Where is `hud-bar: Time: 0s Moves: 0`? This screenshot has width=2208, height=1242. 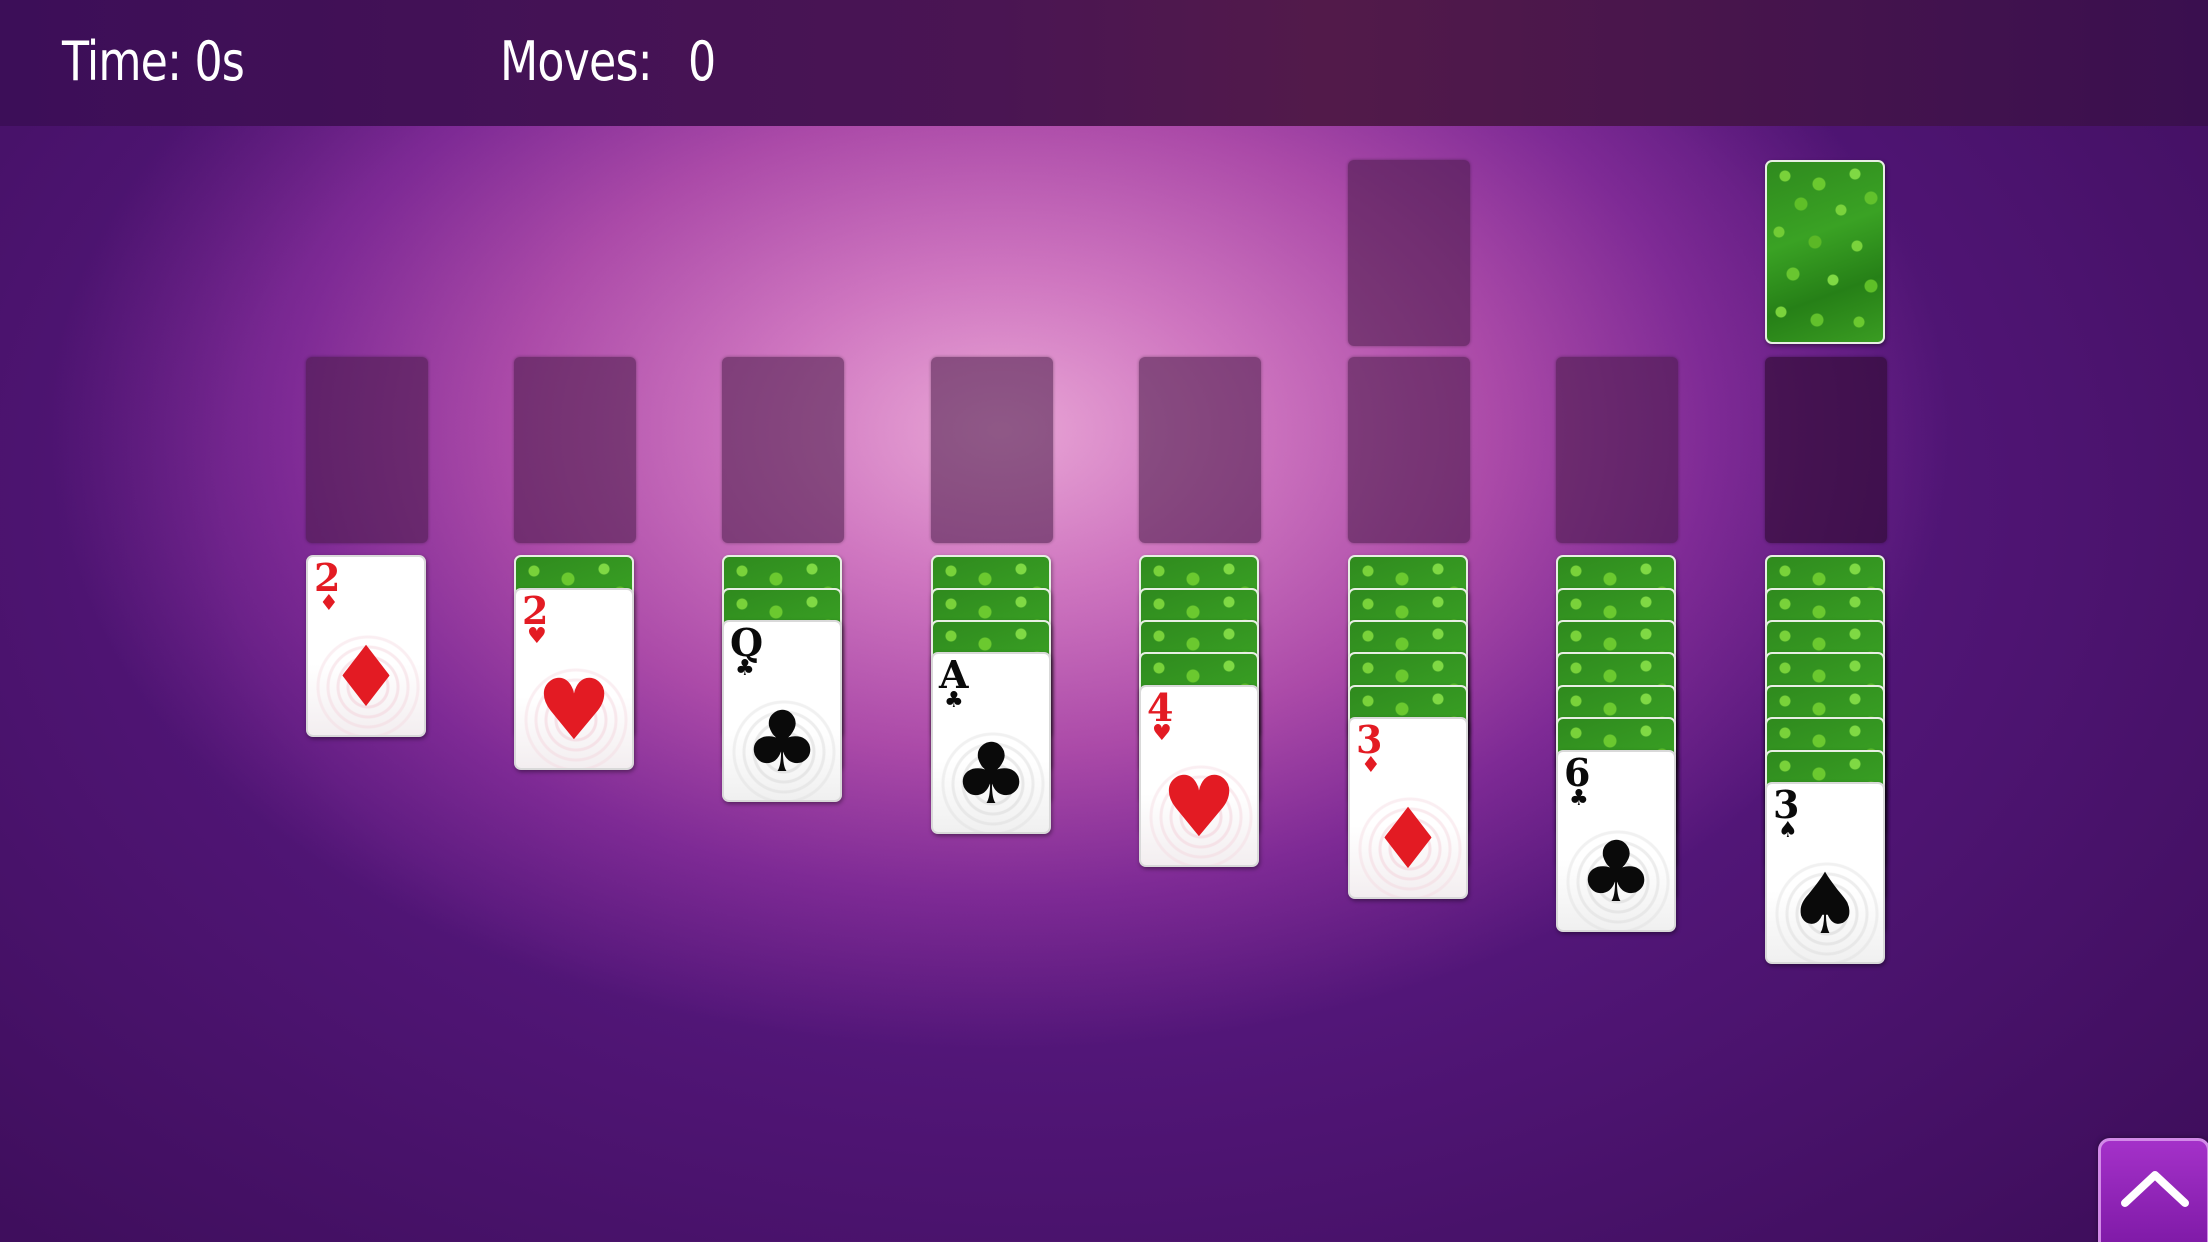 hud-bar: Time: 0s Moves: 0 is located at coordinates (1104, 63).